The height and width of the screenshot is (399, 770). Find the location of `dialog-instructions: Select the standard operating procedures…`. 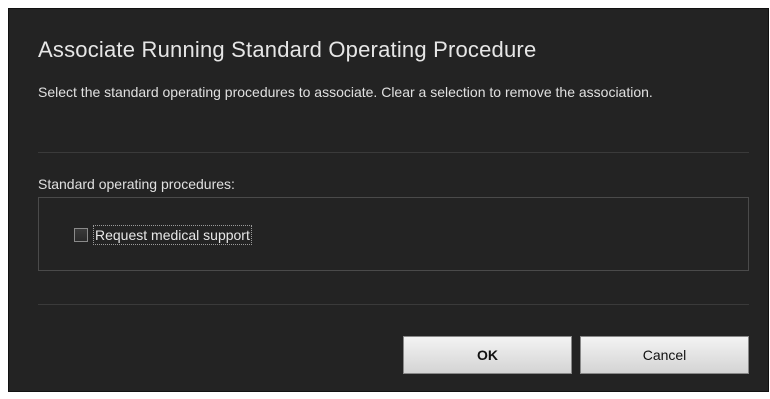

dialog-instructions: Select the standard operating procedures… is located at coordinates (345, 92).